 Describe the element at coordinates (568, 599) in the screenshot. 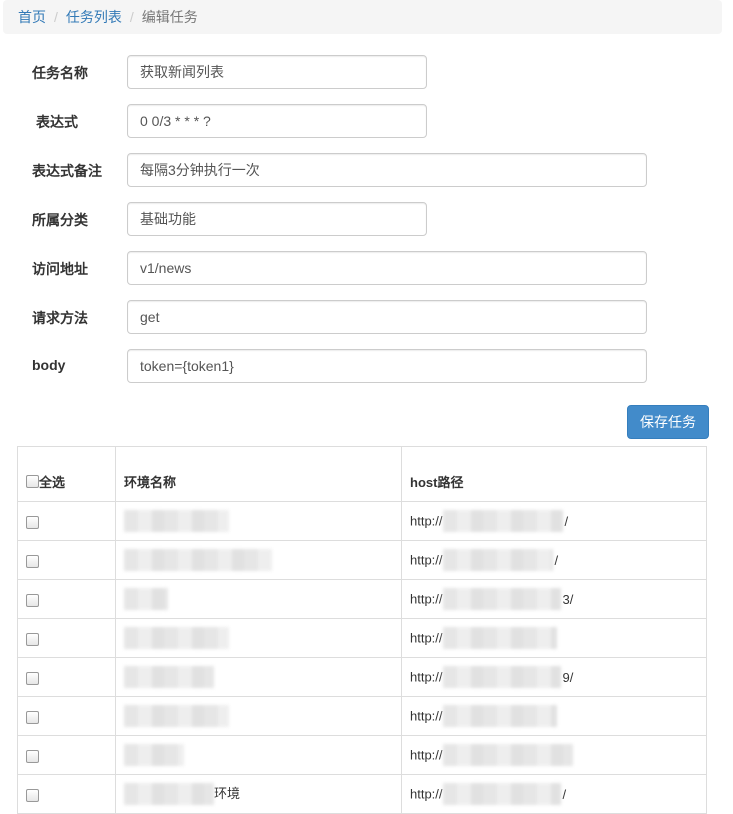

I see `host-suffix: 3/` at that location.